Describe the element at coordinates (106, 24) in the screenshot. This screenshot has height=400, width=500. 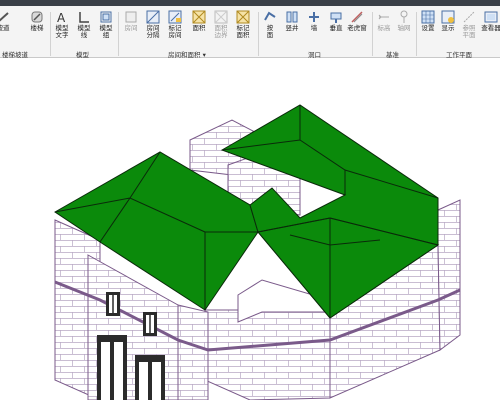
I see `model-group-button: 模型 组` at that location.